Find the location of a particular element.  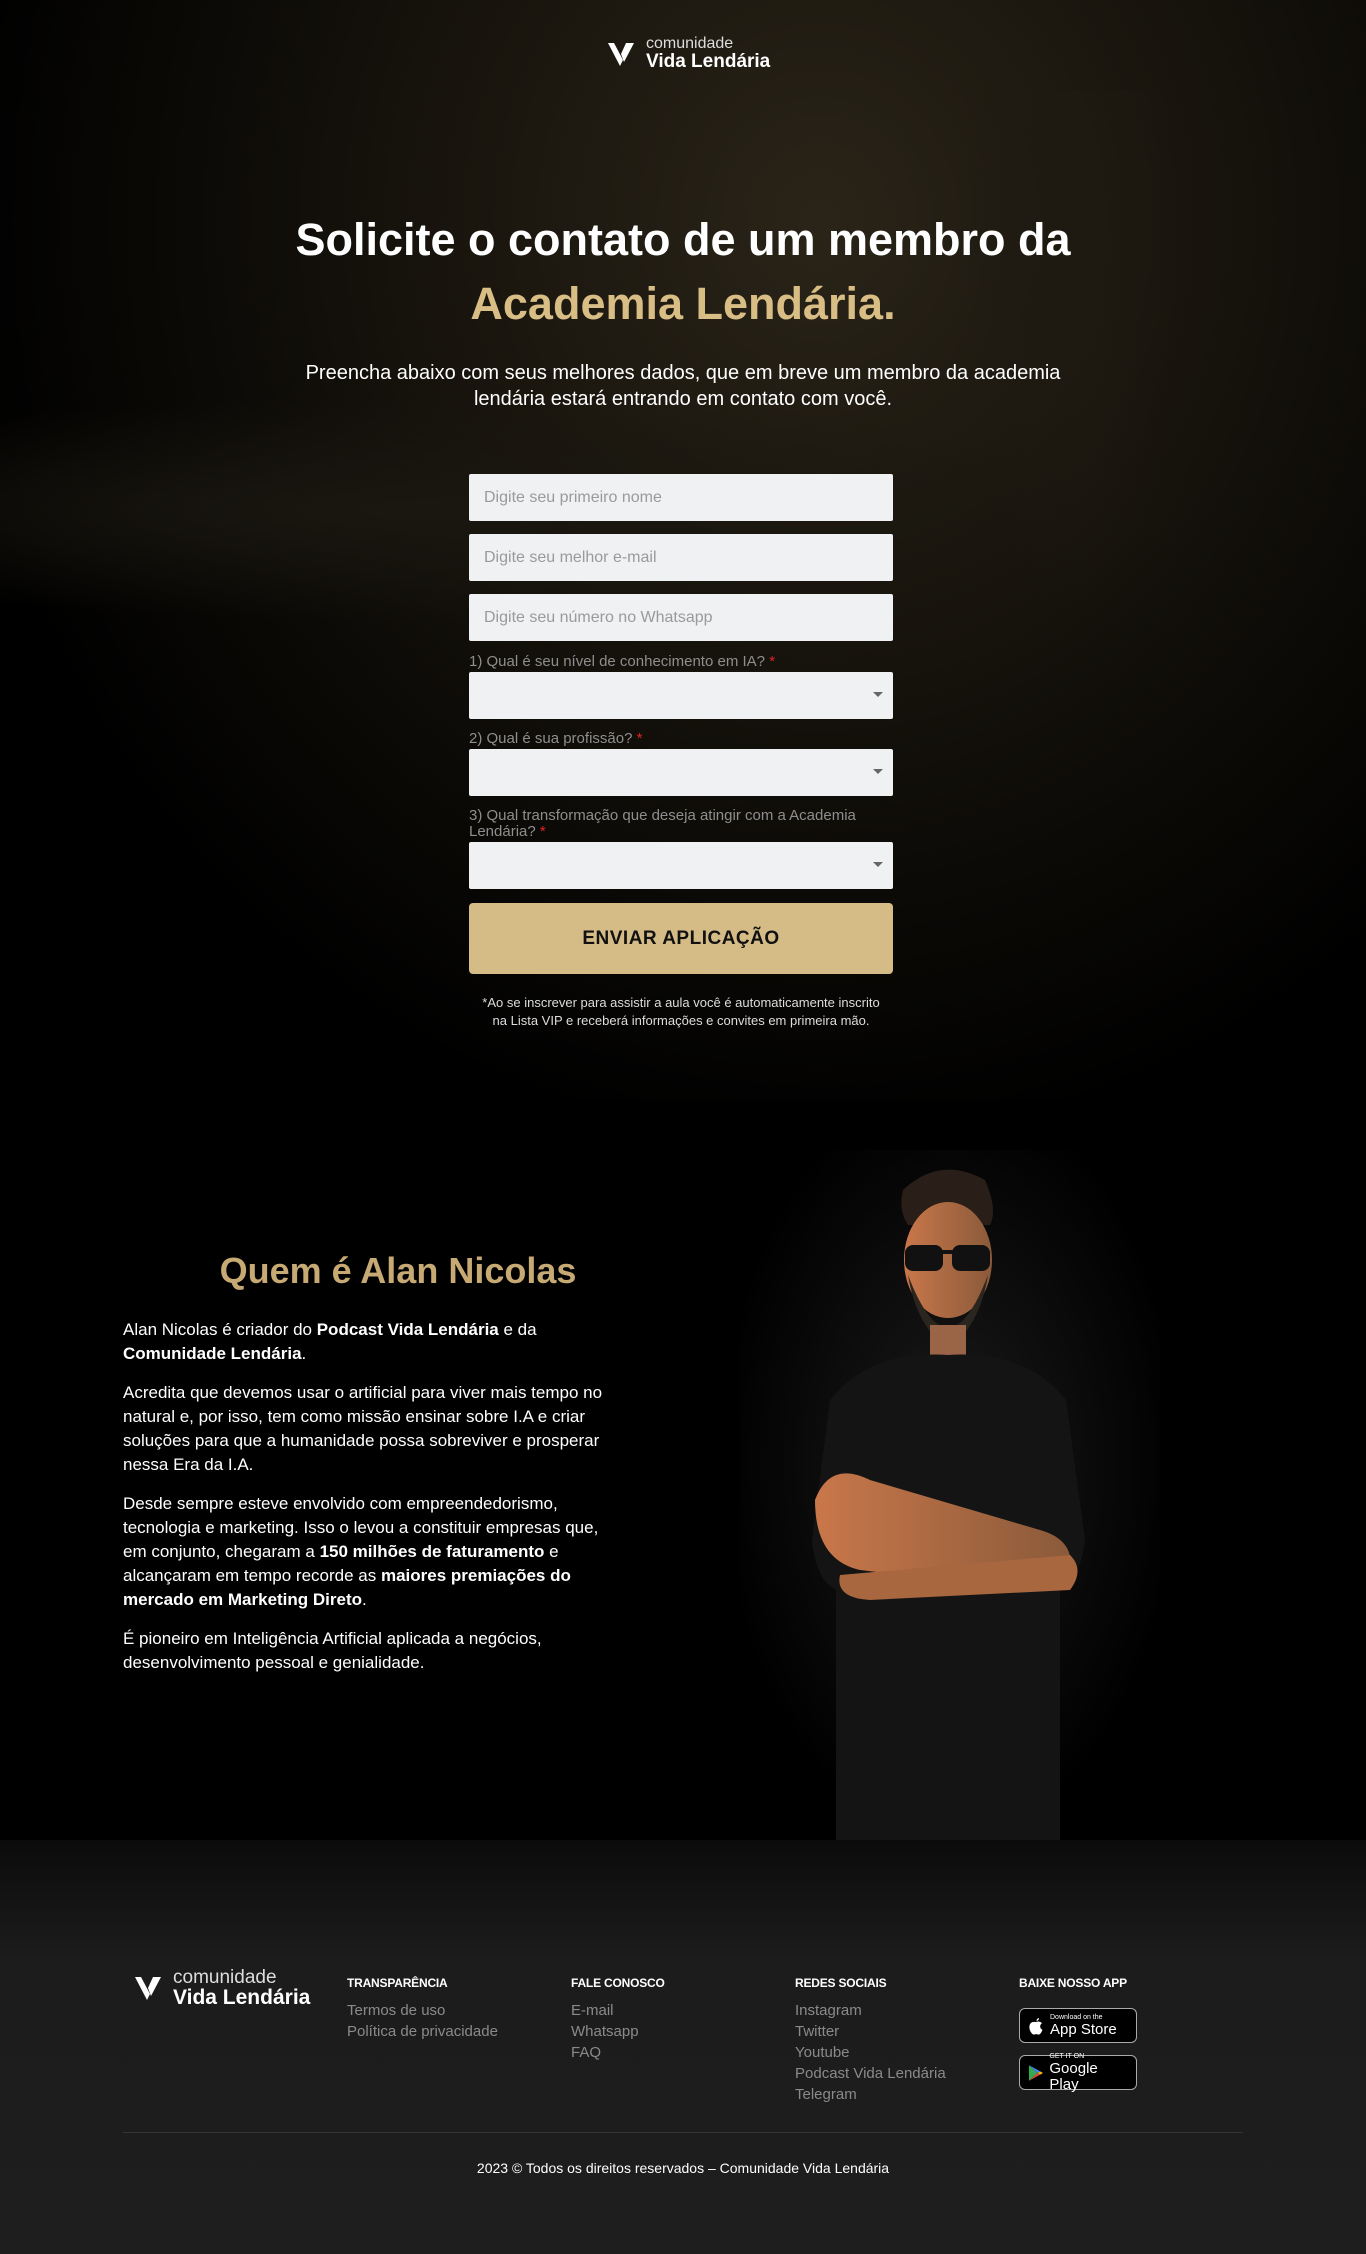

app-store-text: Download on the App Store is located at coordinates (1083, 2026).